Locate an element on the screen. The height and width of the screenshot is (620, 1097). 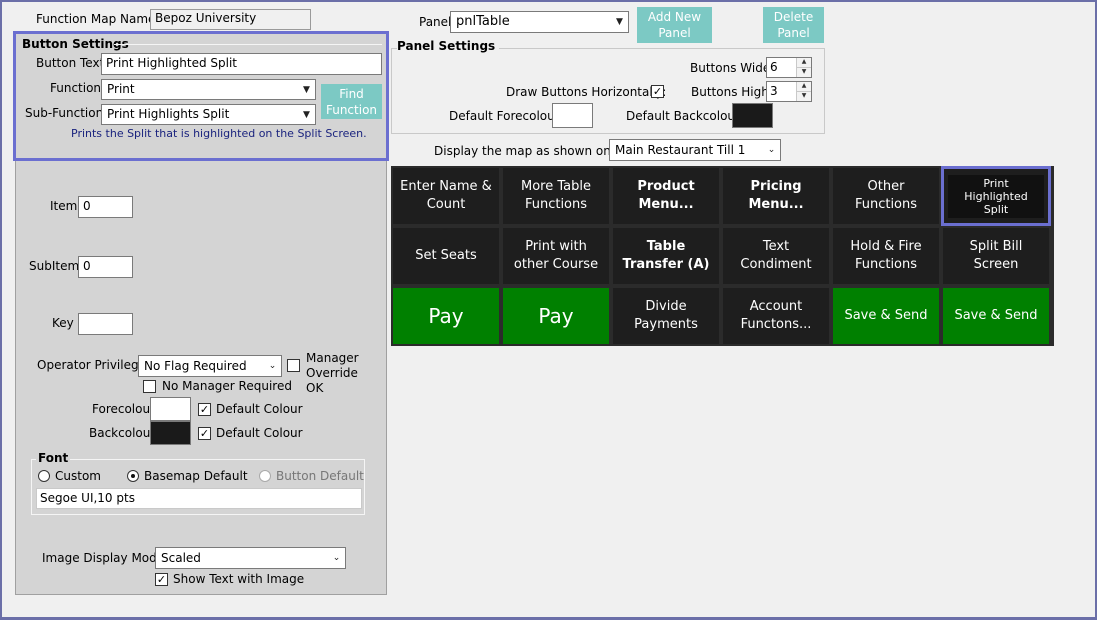
selected-button-label: Print Highlighted Split is located at coordinates (996, 196).